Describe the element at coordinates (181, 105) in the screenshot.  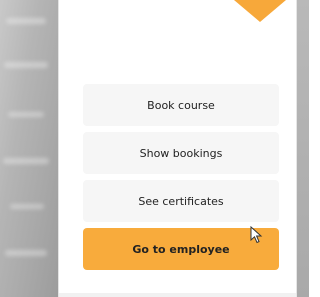
I see `book-course-button: Book course` at that location.